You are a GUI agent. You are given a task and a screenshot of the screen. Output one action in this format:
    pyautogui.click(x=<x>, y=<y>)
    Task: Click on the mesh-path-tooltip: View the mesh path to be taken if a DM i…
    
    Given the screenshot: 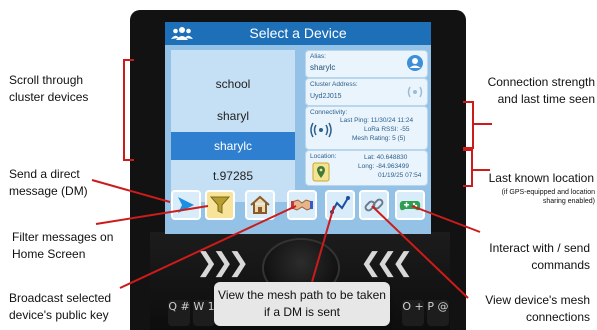 What is the action you would take?
    pyautogui.click(x=302, y=304)
    